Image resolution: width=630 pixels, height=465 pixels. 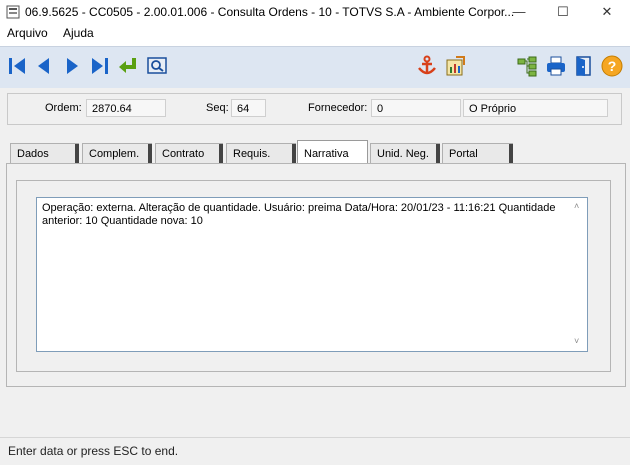 What do you see at coordinates (607, 12) in the screenshot?
I see `close-button: ✕` at bounding box center [607, 12].